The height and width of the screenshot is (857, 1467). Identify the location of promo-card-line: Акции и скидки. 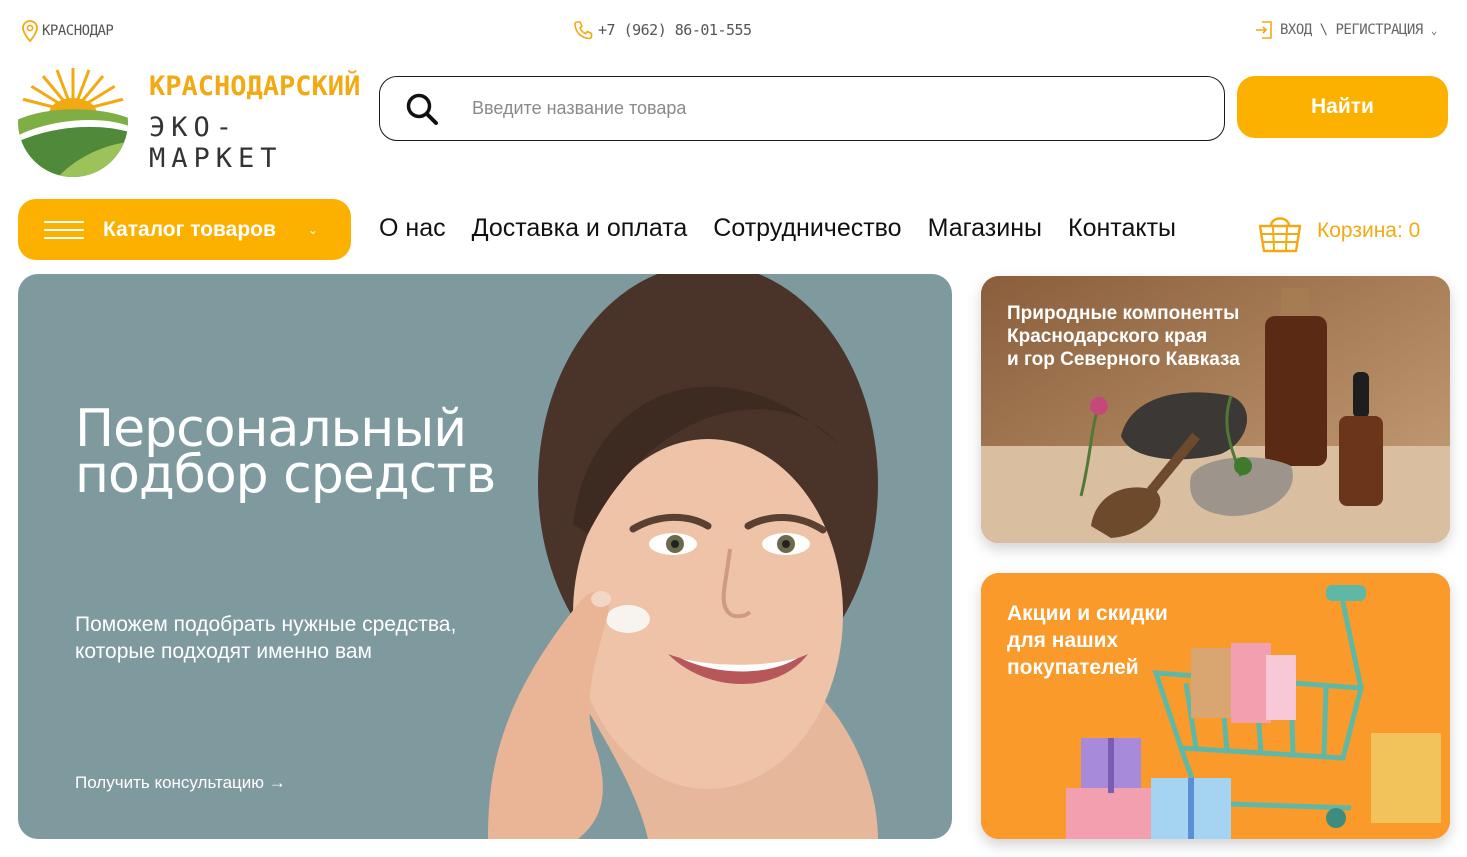
(1087, 613).